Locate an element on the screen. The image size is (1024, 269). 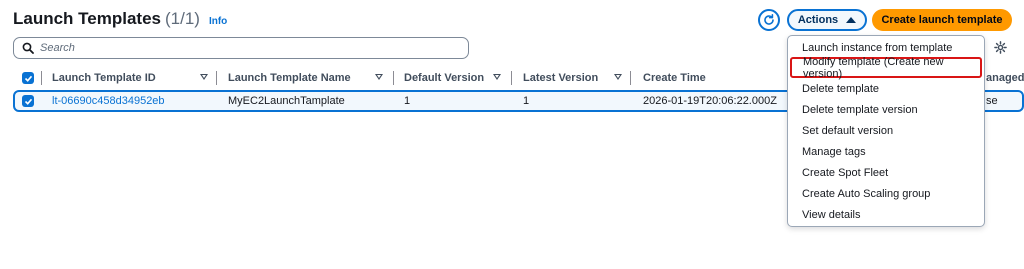
column-header-create-time: Create Time is located at coordinates (674, 78).